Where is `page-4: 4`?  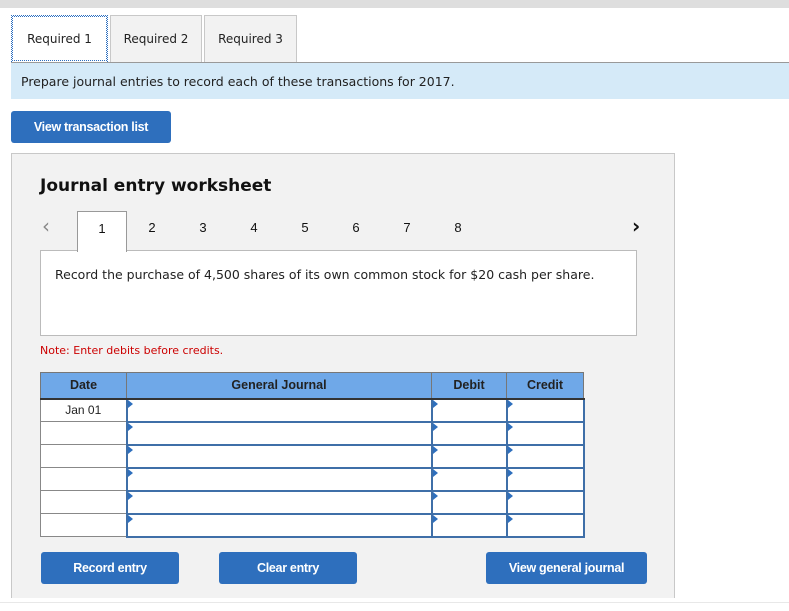 page-4: 4 is located at coordinates (254, 231).